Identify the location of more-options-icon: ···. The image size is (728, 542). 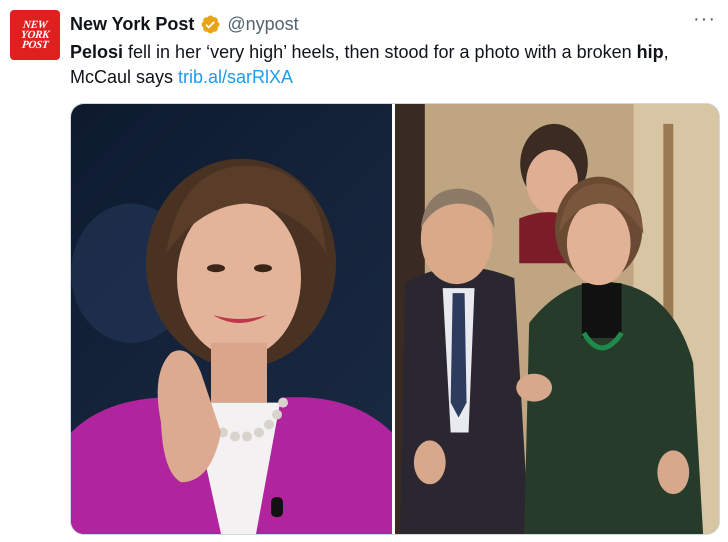
(704, 19).